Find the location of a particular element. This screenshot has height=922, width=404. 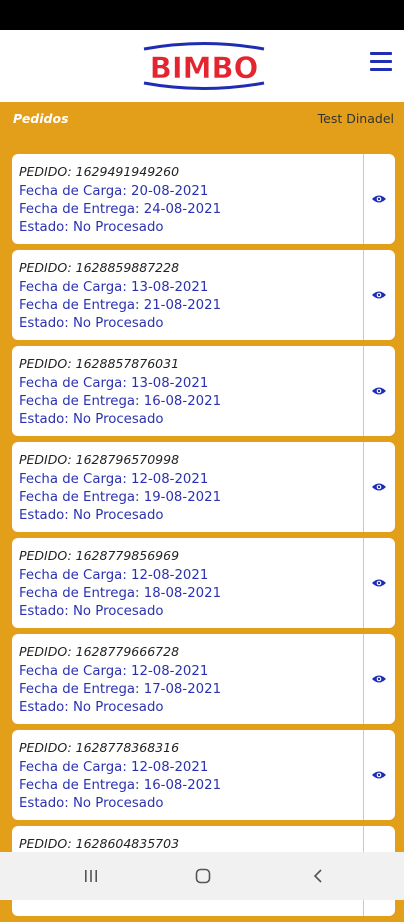

back-icon is located at coordinates (319, 876).